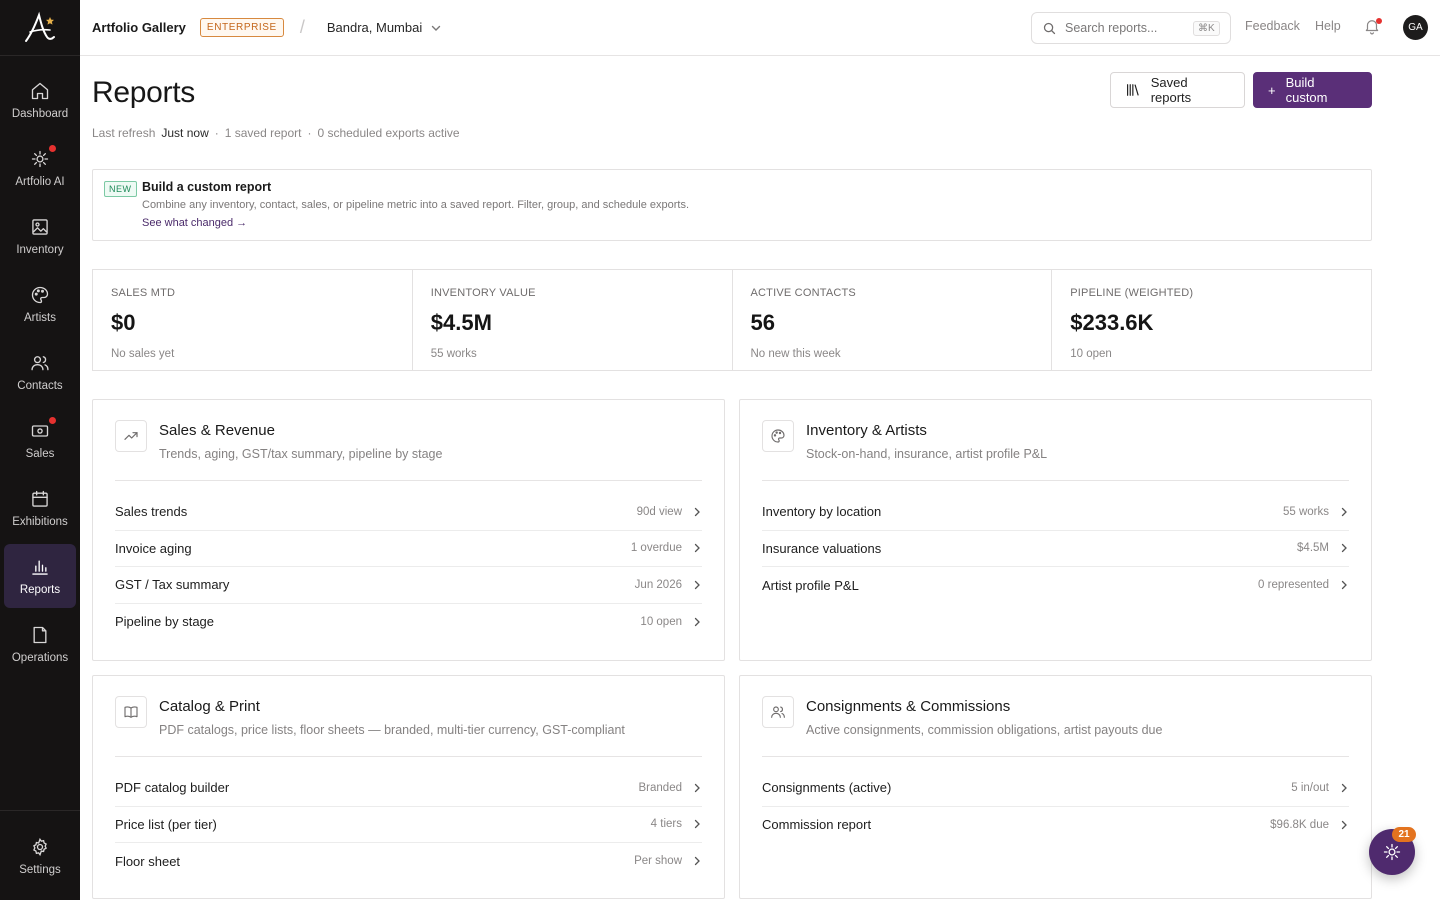 The width and height of the screenshot is (1440, 900). I want to click on report-label: Invoice aging, so click(153, 548).